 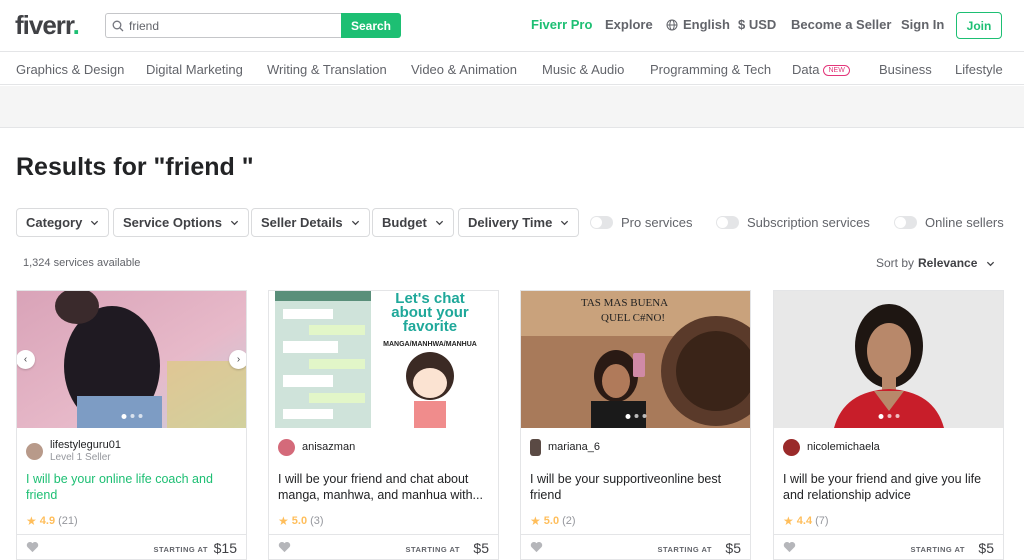 I want to click on seller-info: nicolemichaela, so click(x=831, y=447).